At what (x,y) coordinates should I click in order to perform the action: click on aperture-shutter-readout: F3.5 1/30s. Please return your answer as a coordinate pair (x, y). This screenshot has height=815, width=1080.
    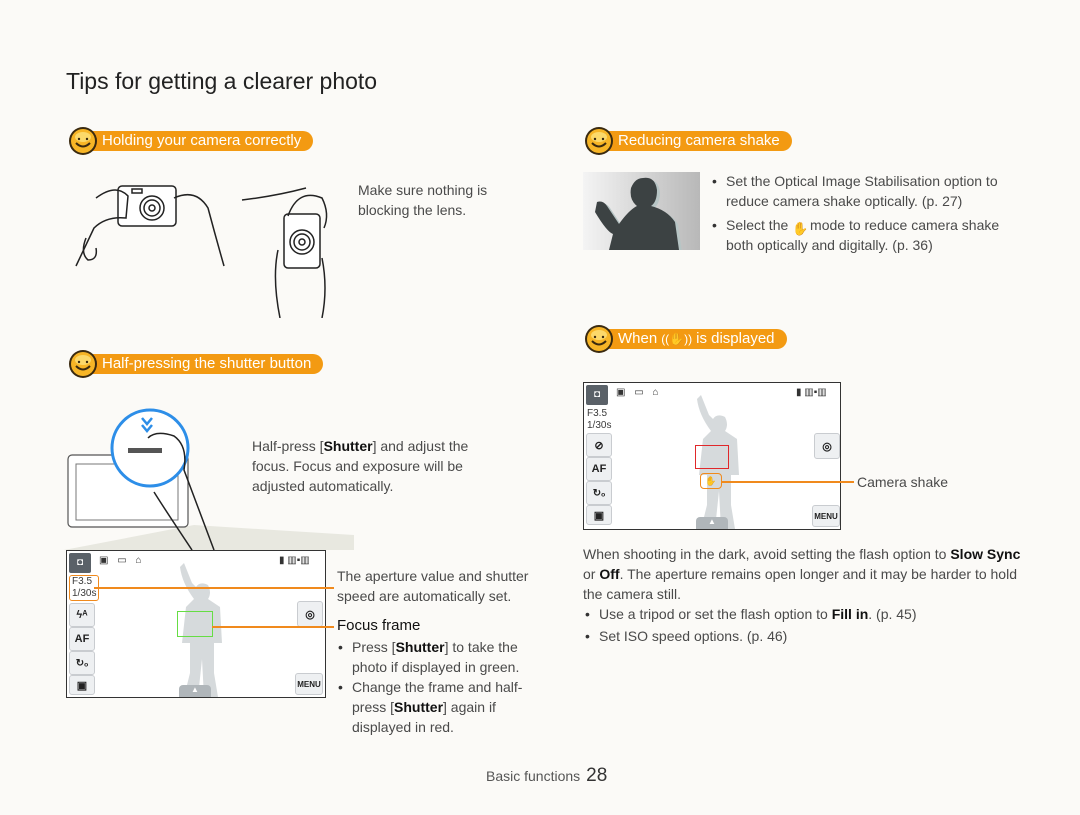
    Looking at the image, I should click on (599, 419).